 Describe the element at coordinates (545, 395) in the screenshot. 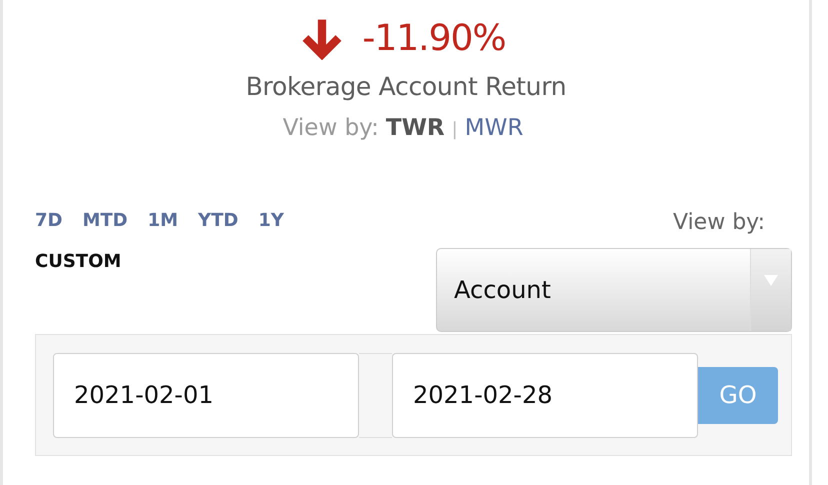

I see `end-date-field: 2021-02-28` at that location.